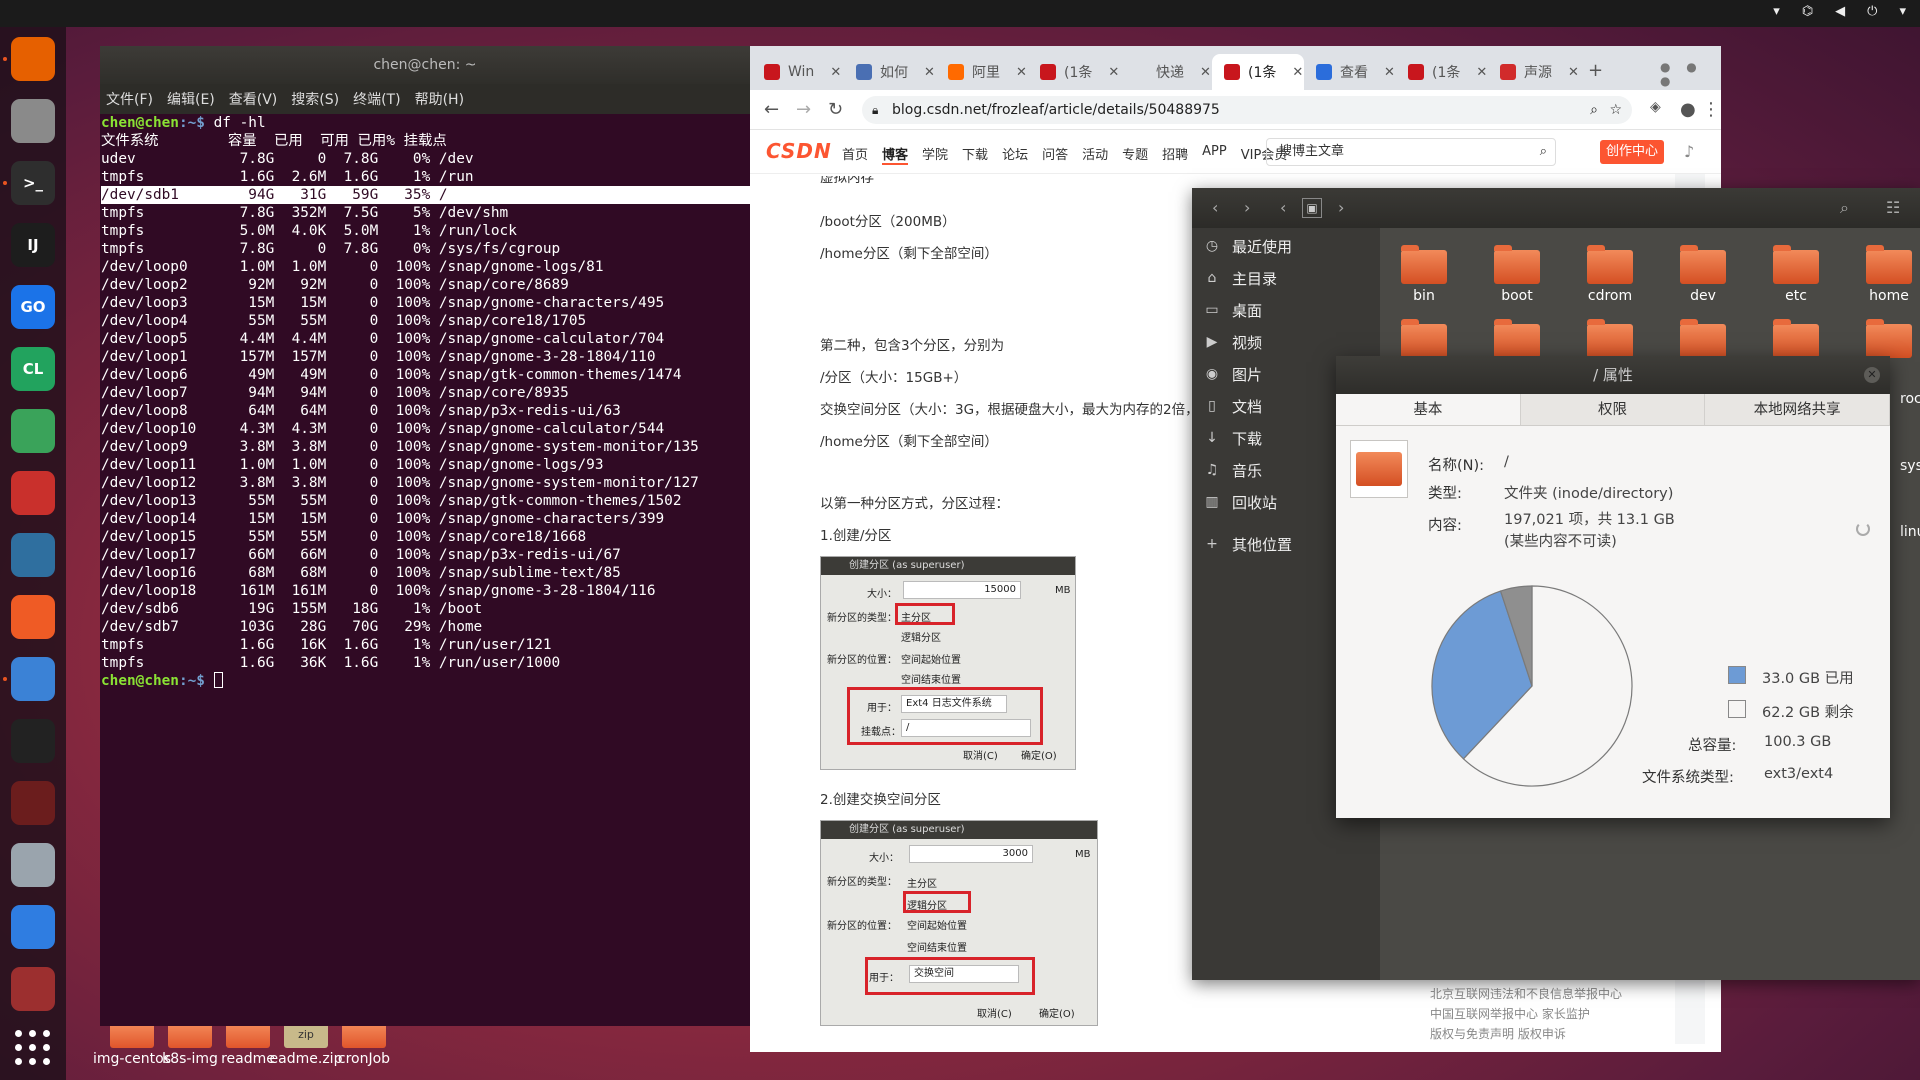  What do you see at coordinates (1135, 154) in the screenshot?
I see `csdn-nav-item: 专题` at bounding box center [1135, 154].